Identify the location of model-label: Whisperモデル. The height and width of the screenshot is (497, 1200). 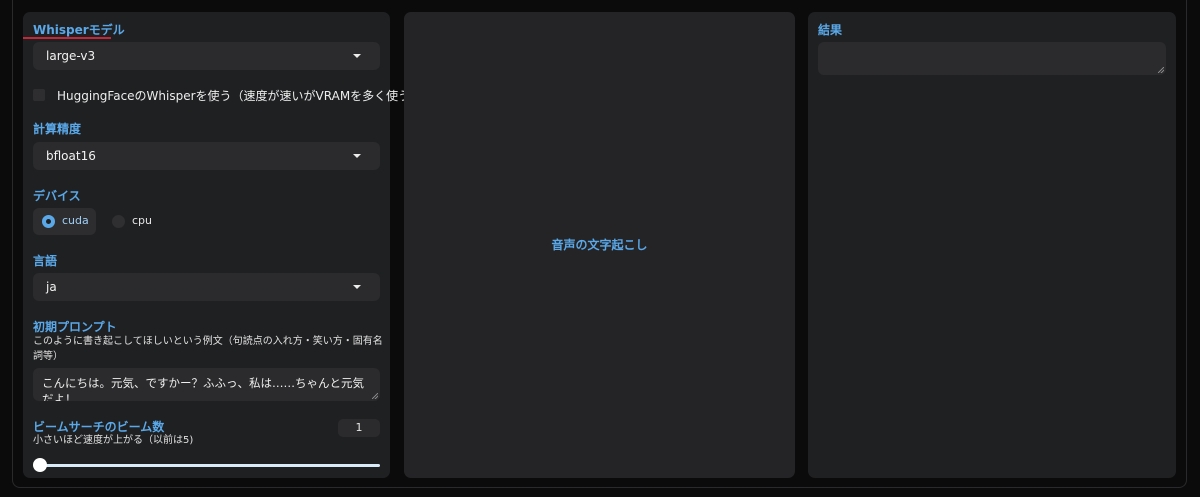
(79, 30).